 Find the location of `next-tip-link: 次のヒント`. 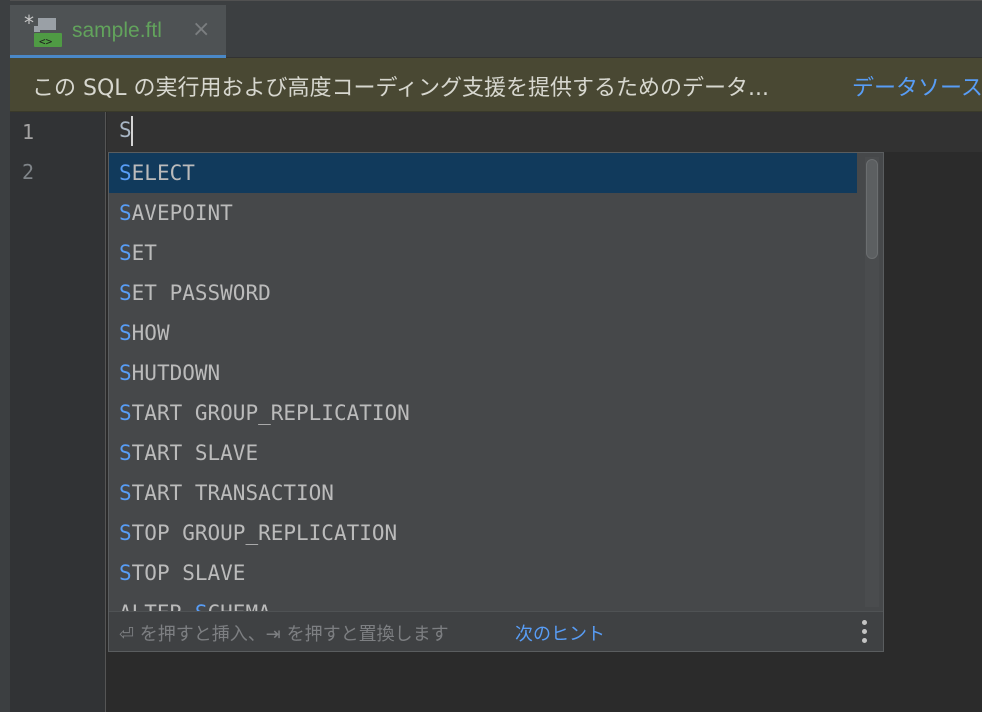

next-tip-link: 次のヒント is located at coordinates (560, 633).